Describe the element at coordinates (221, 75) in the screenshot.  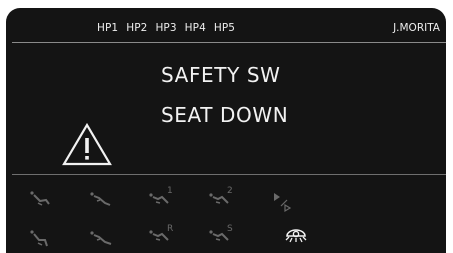
I see `message-line-1: SAFETY SW` at that location.